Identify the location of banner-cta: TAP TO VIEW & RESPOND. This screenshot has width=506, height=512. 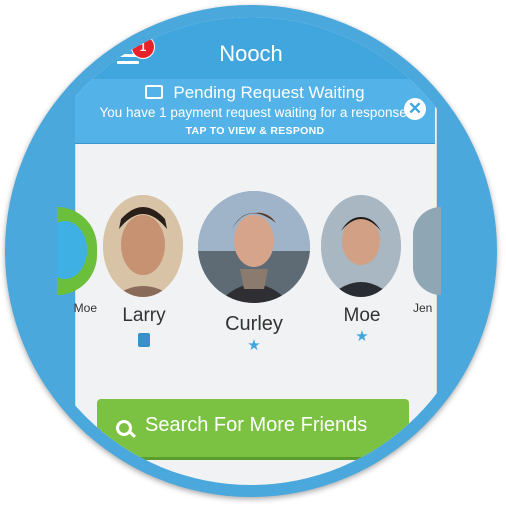
(255, 131).